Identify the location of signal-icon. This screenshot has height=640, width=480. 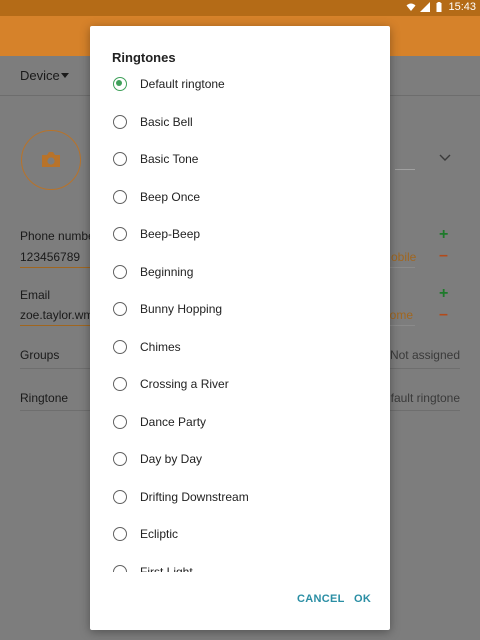
(425, 7).